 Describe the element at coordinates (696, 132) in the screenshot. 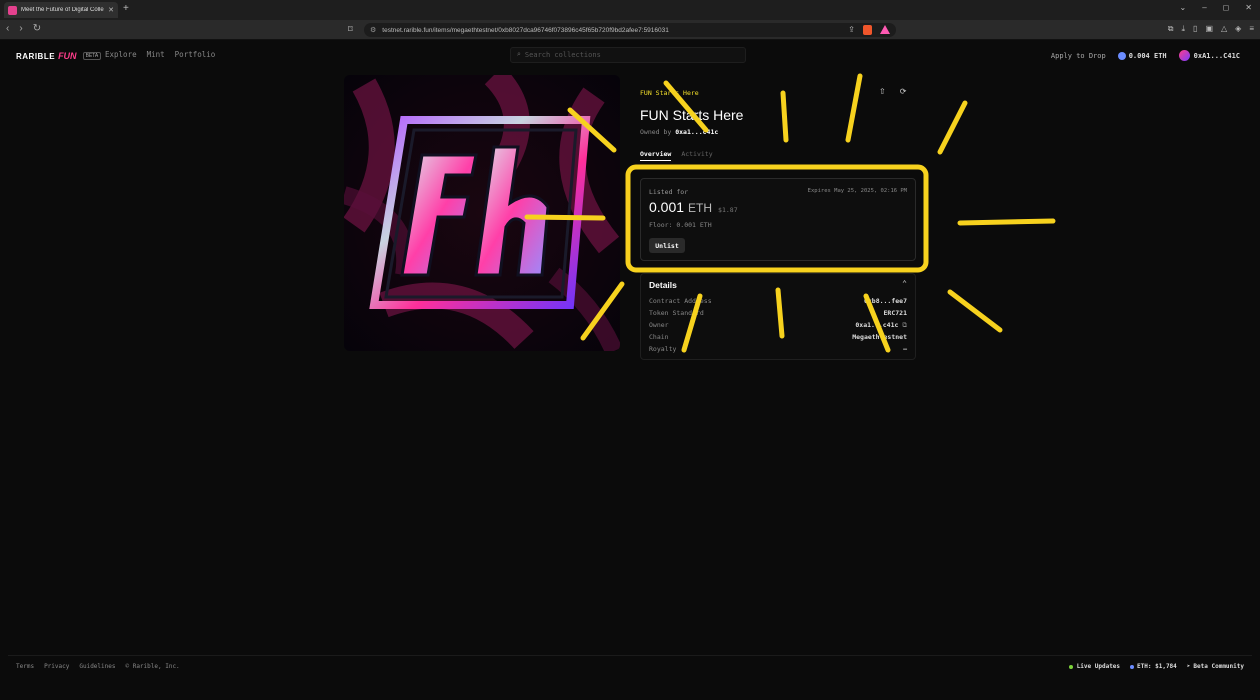

I see `owner-link: 0xa1...c41c` at that location.